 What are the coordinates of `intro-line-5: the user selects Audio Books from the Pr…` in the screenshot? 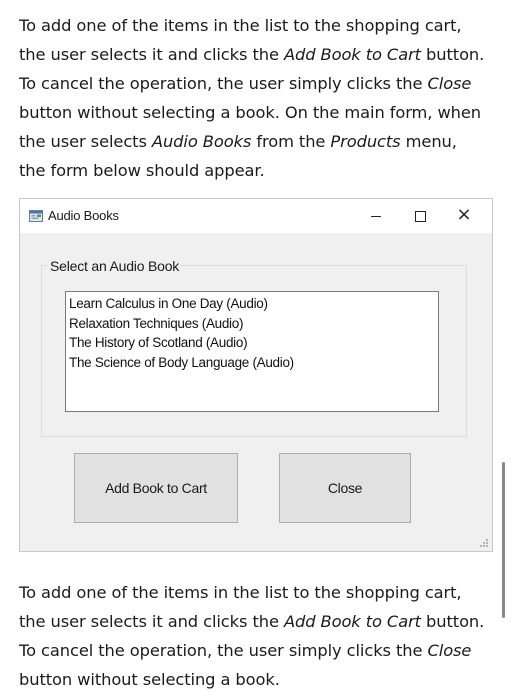 It's located at (259, 141).